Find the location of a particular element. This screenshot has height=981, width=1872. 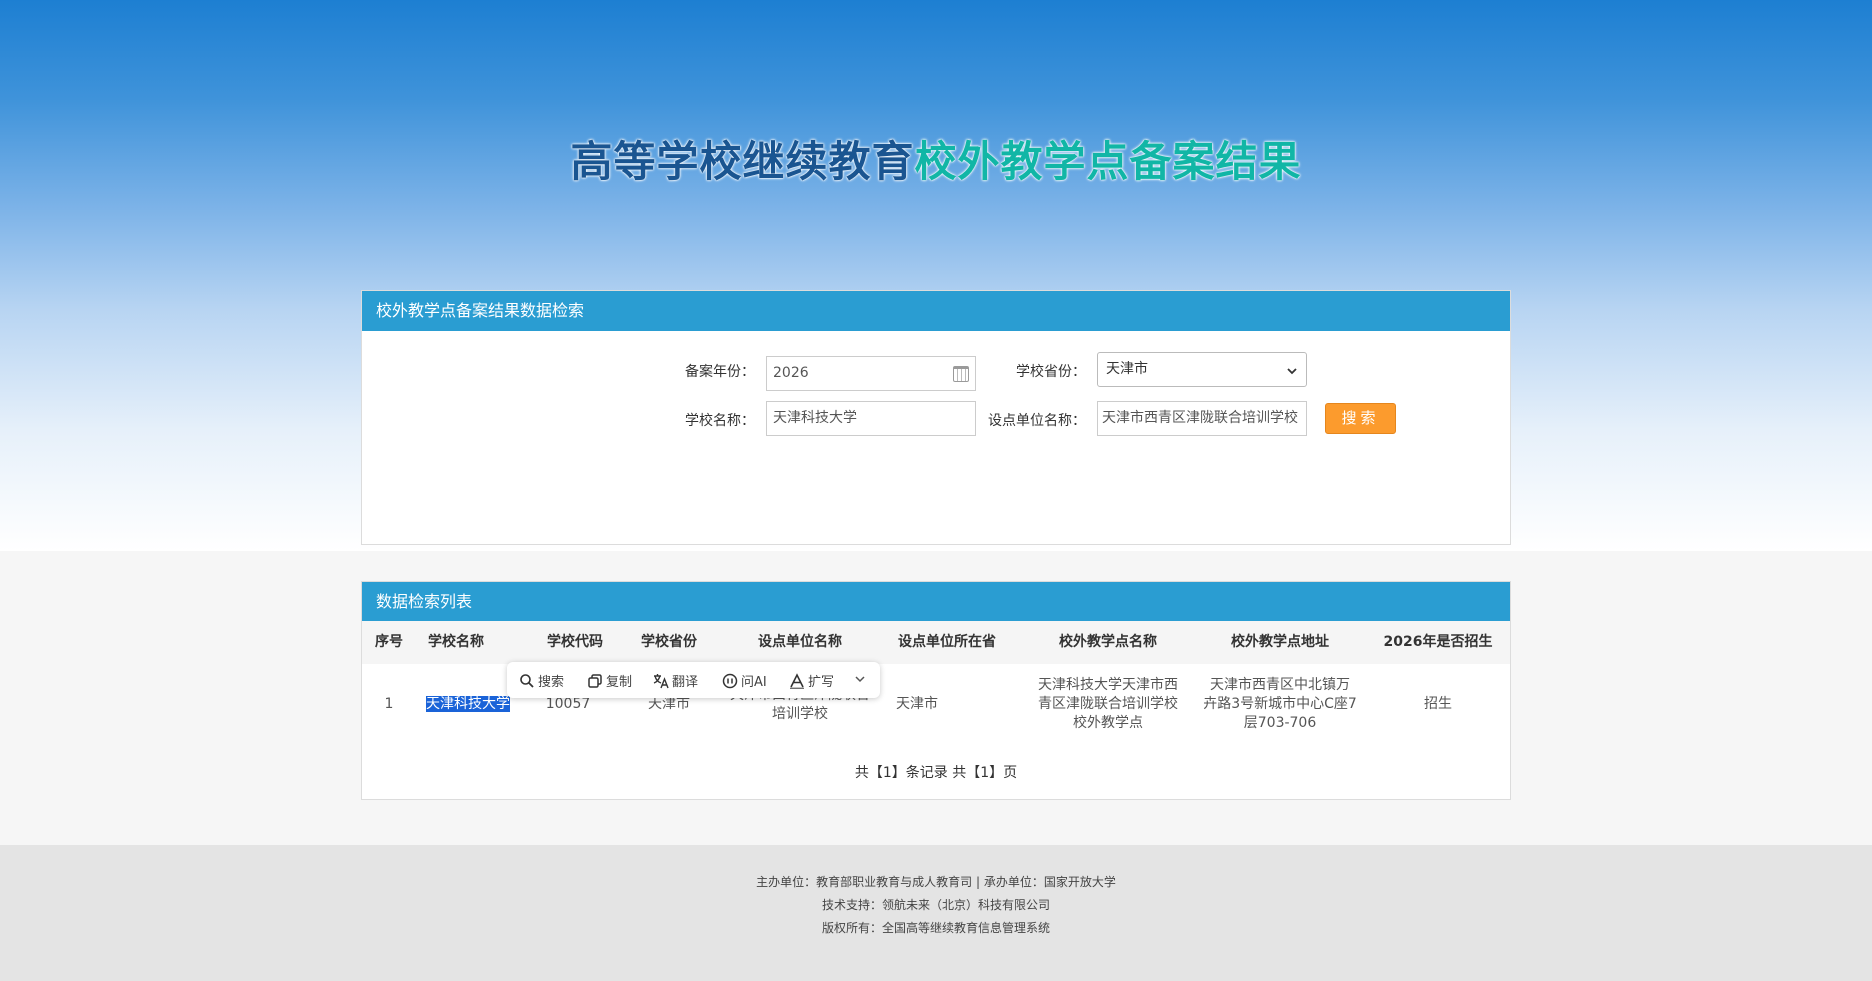

row-unit-name-line2: 培训学校 is located at coordinates (800, 714).